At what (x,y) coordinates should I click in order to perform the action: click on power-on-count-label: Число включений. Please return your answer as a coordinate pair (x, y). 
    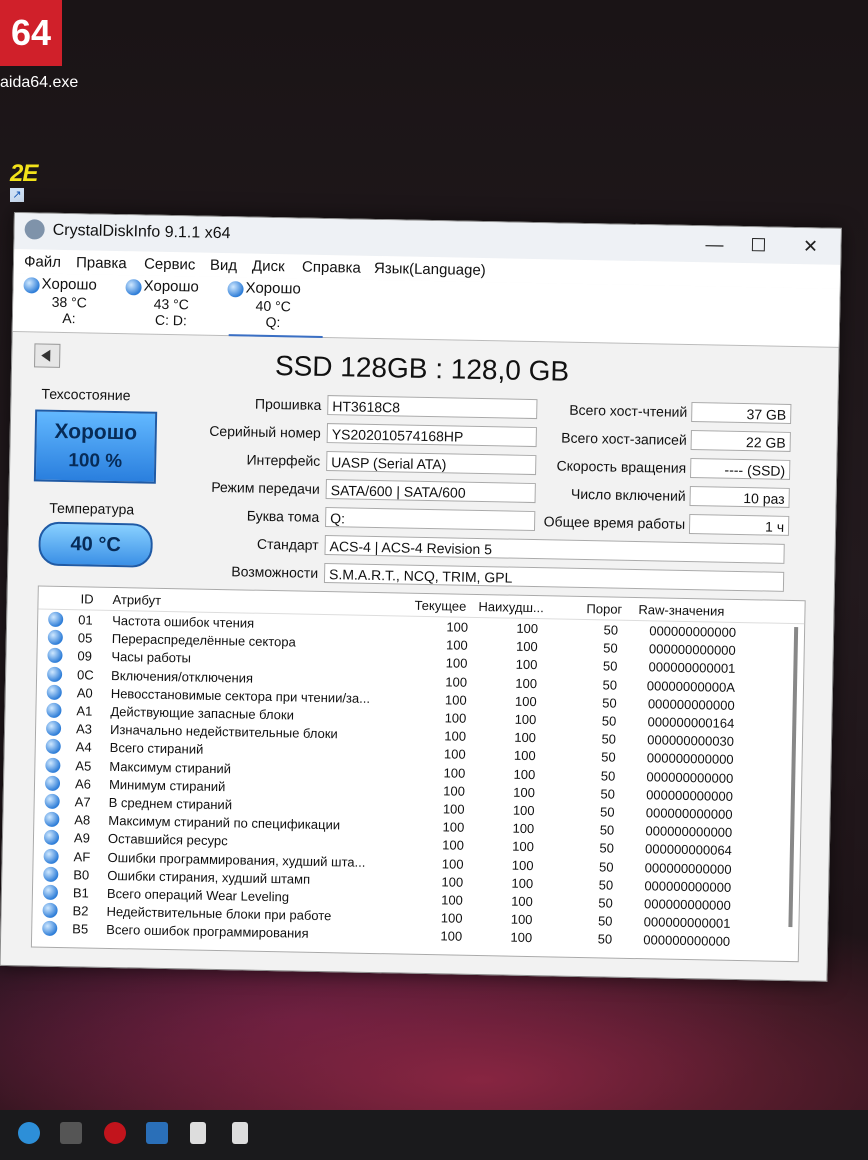
    Looking at the image, I should click on (628, 494).